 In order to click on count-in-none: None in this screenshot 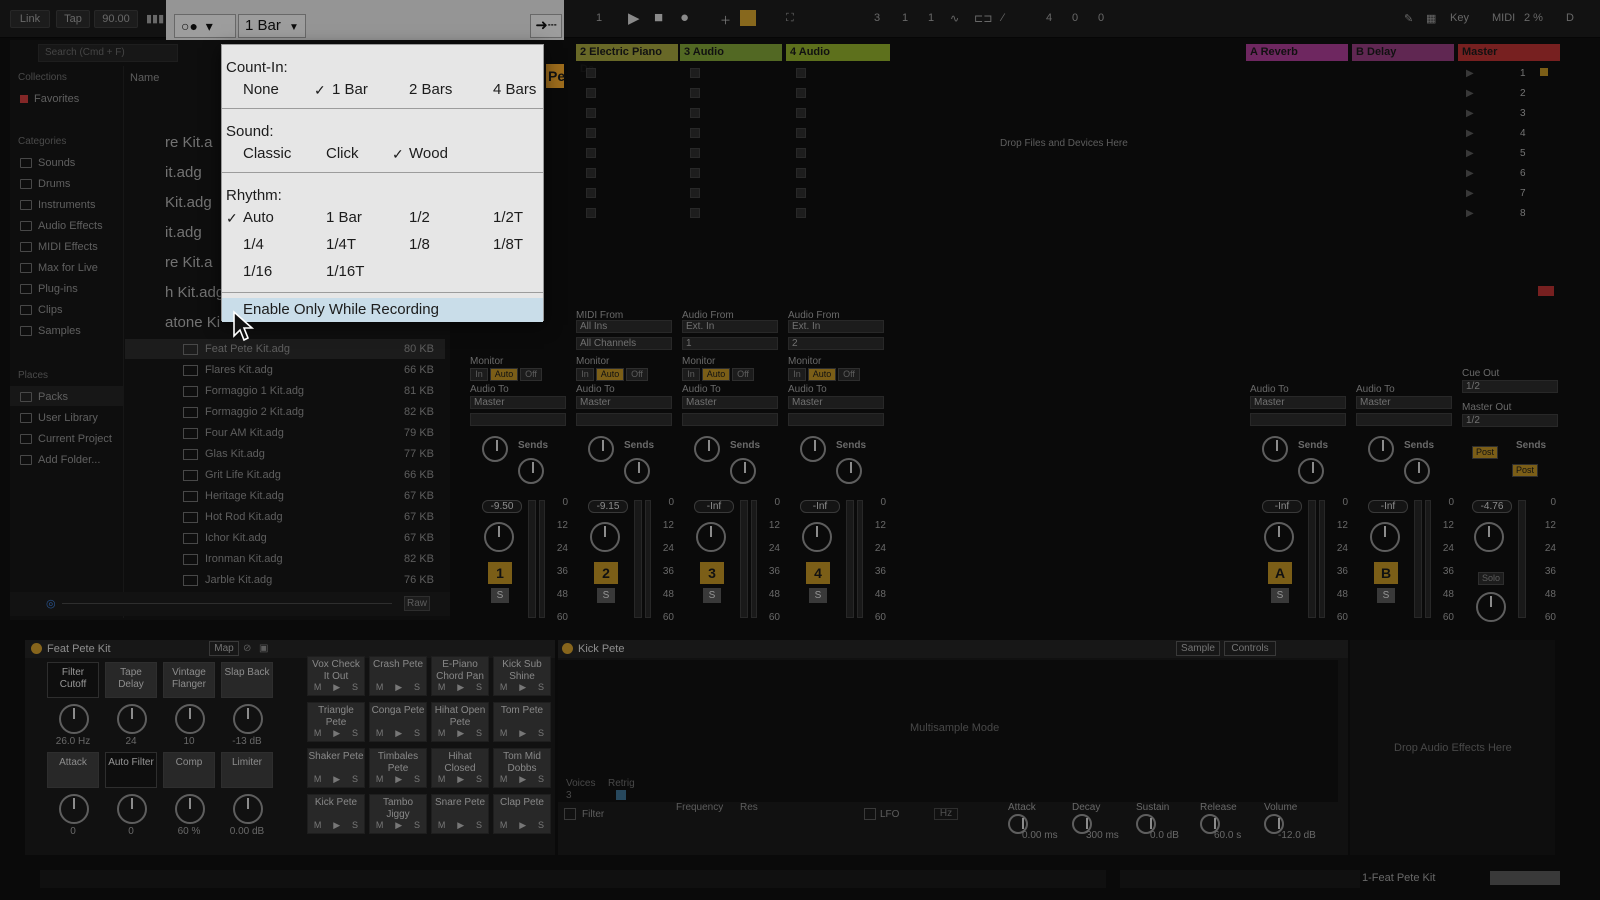, I will do `click(261, 89)`.